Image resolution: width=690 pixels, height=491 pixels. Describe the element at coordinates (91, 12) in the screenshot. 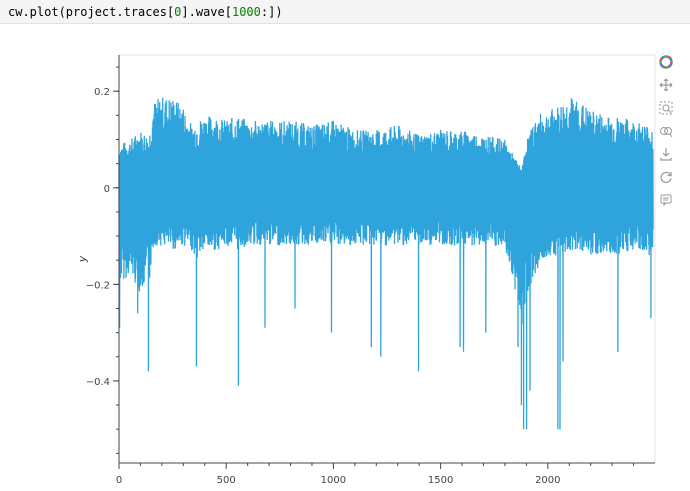

I see `code-prefix: cw.plot(project.traces[` at that location.